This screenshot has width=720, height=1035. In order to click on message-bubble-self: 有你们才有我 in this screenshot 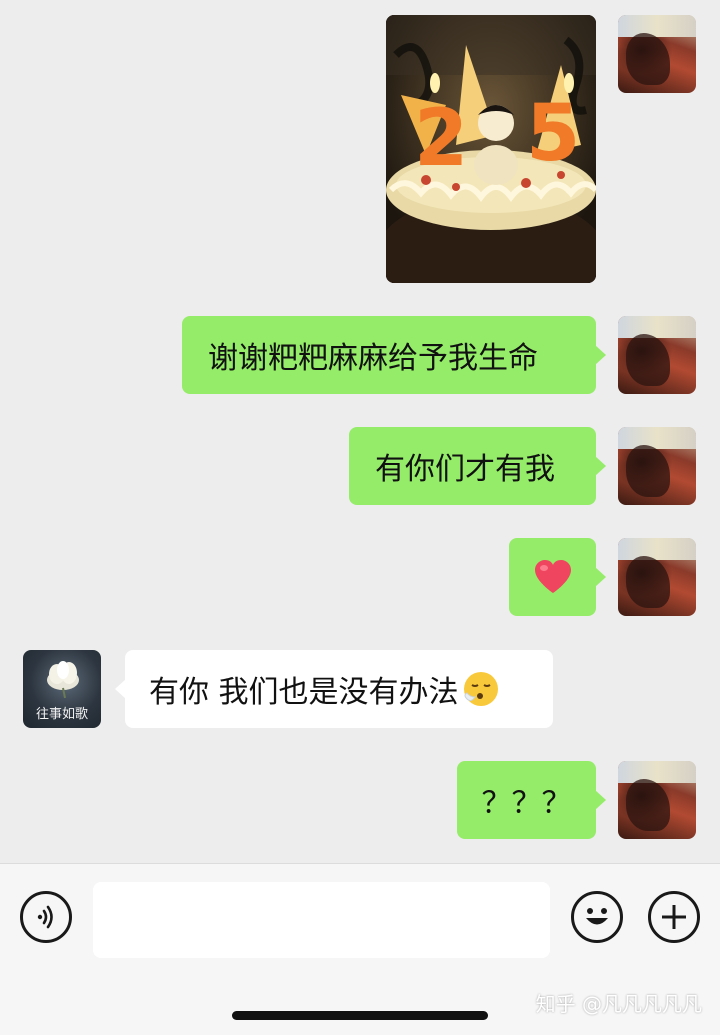, I will do `click(477, 466)`.